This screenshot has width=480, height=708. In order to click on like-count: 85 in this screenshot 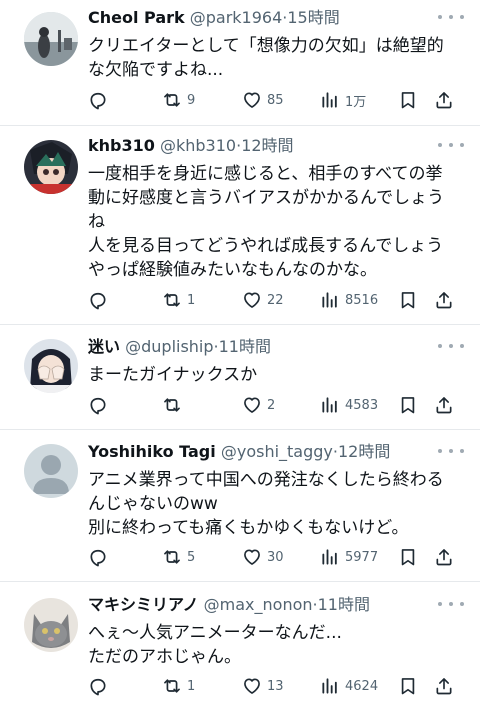, I will do `click(275, 100)`.